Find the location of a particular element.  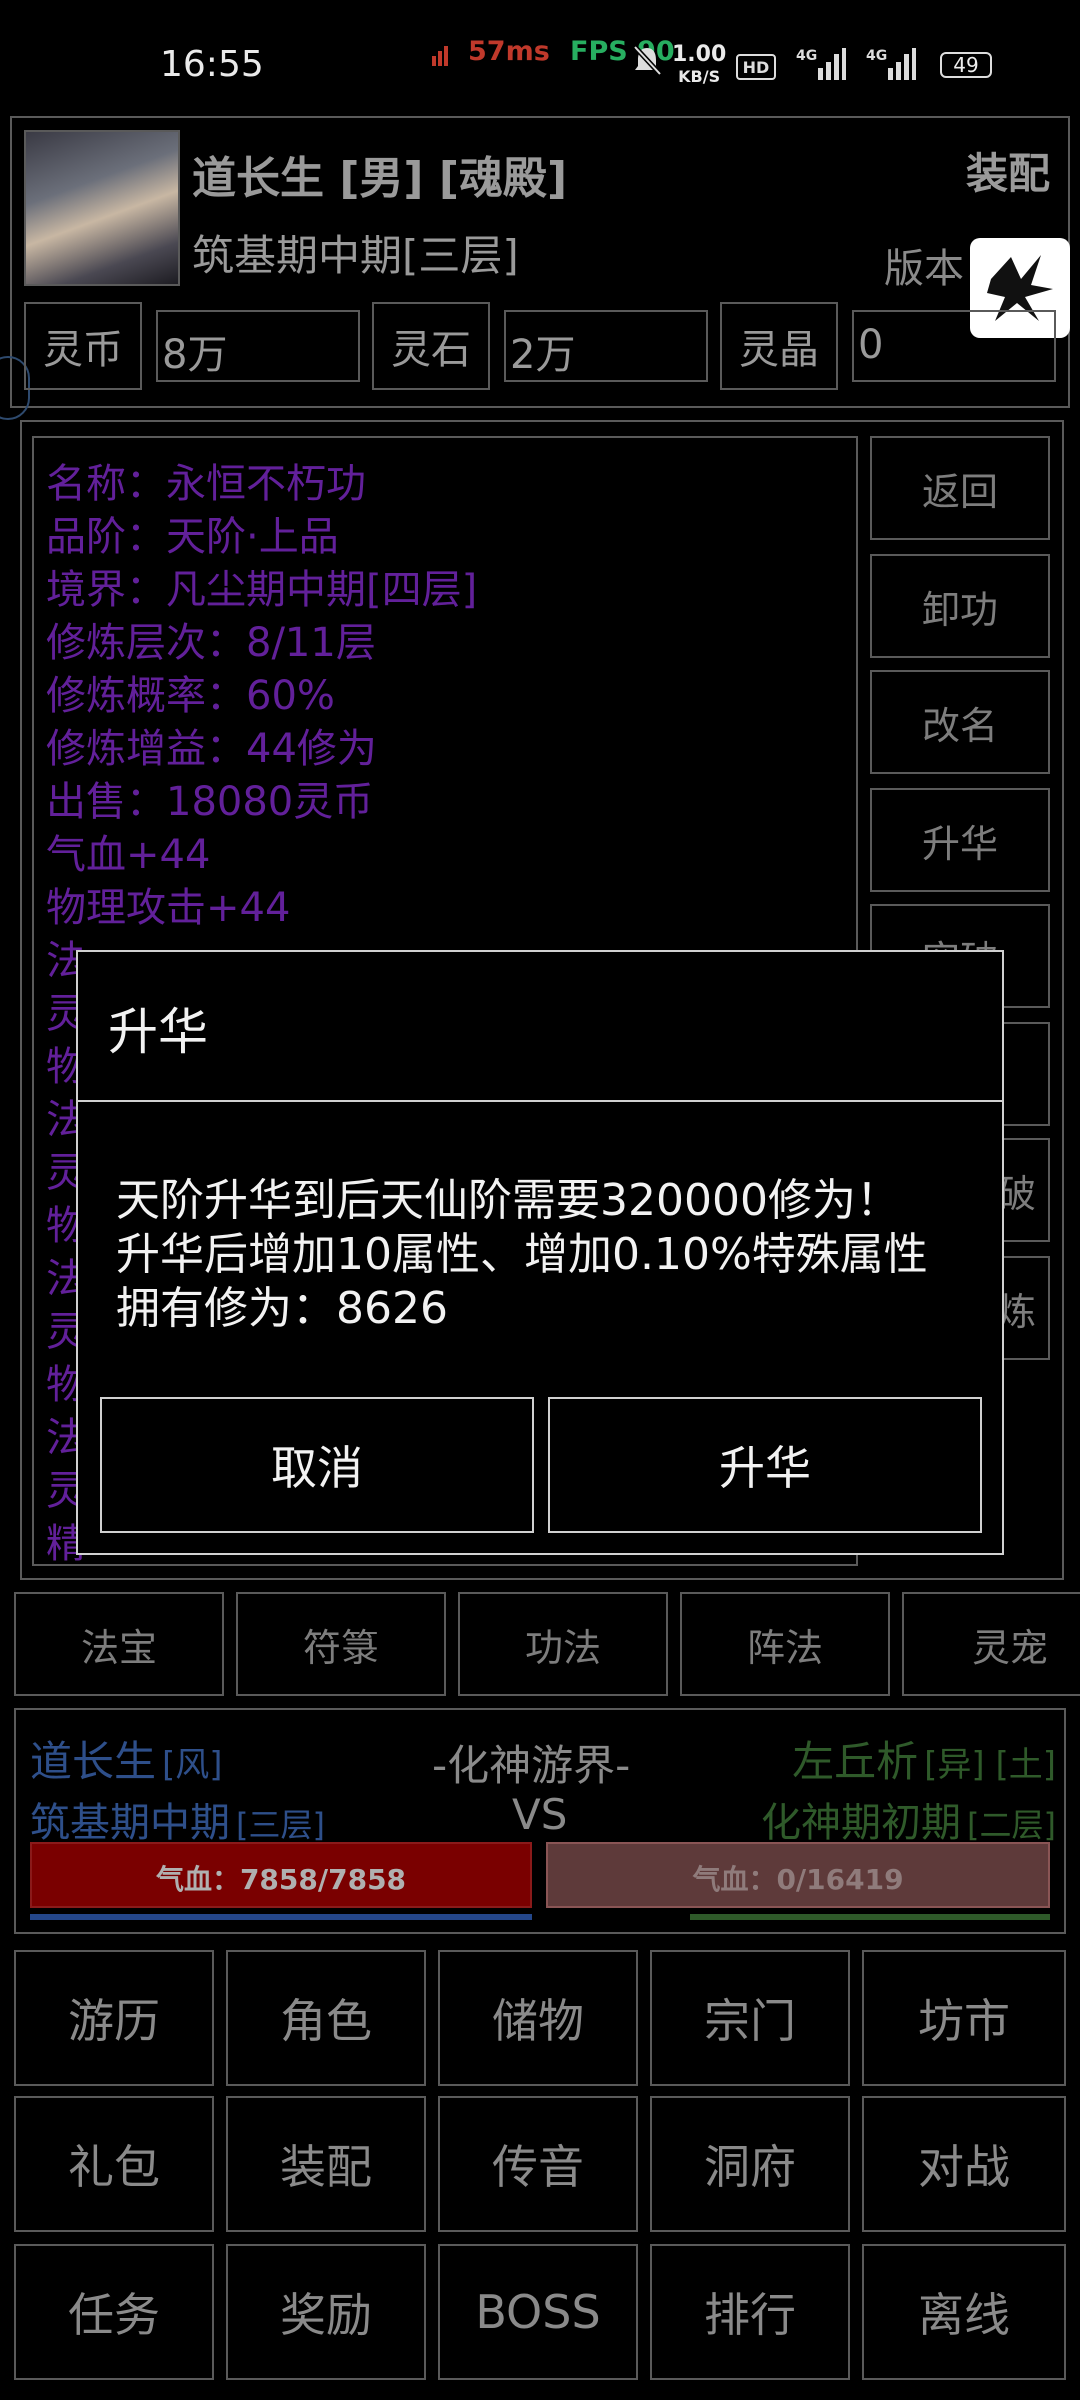

net-speed: 1.00 KB/S is located at coordinates (699, 64).